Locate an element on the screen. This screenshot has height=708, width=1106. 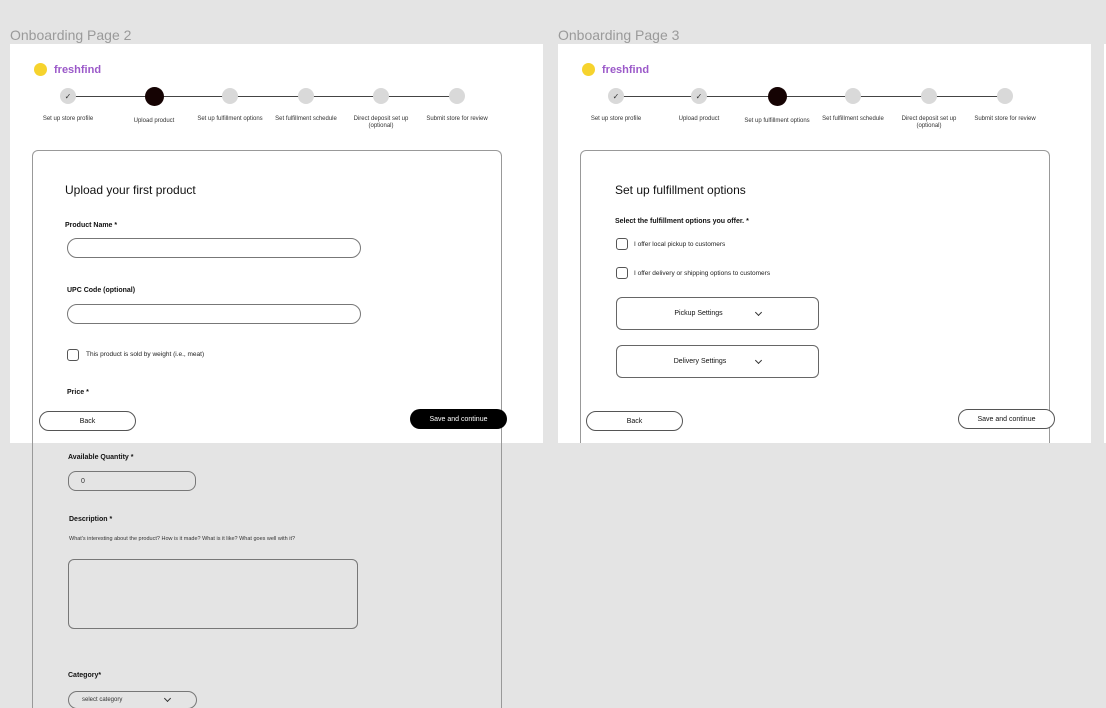
upc-input is located at coordinates (214, 314).